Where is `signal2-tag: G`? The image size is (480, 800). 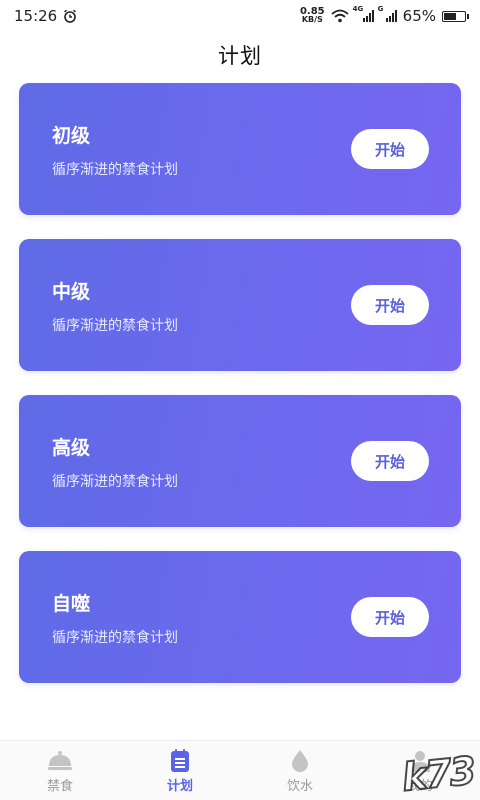
signal2-tag: G is located at coordinates (380, 9).